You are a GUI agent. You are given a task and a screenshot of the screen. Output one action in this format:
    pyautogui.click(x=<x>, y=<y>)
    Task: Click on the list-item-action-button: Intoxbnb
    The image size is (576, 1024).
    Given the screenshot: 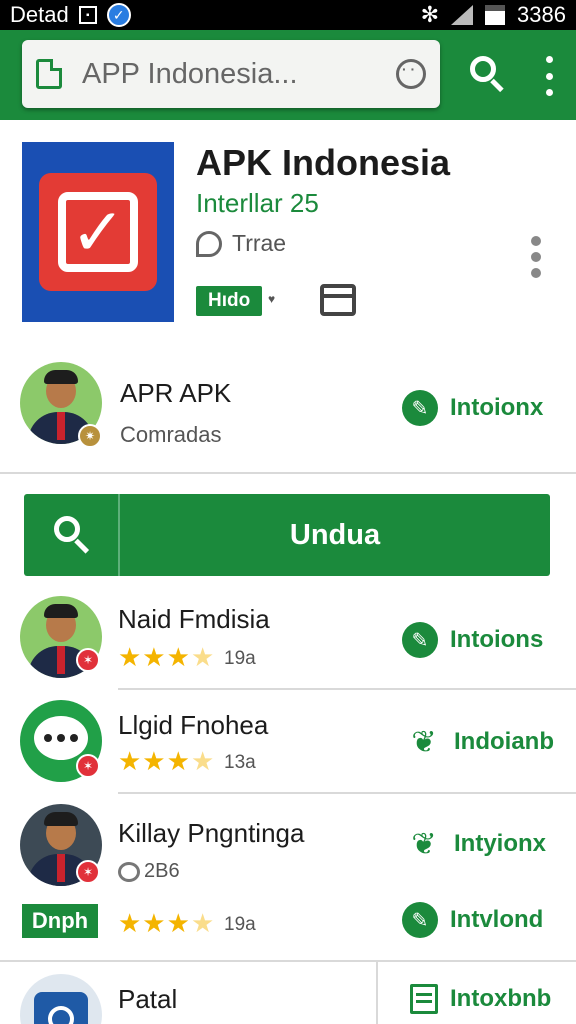 What is the action you would take?
    pyautogui.click(x=480, y=999)
    